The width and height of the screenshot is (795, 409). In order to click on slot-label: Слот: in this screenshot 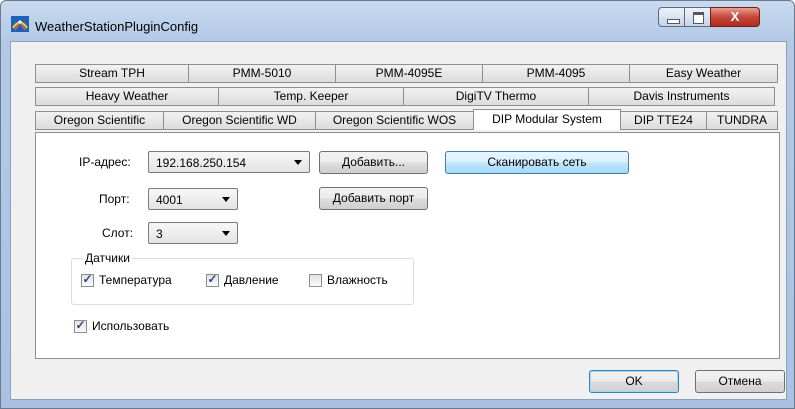, I will do `click(118, 233)`.